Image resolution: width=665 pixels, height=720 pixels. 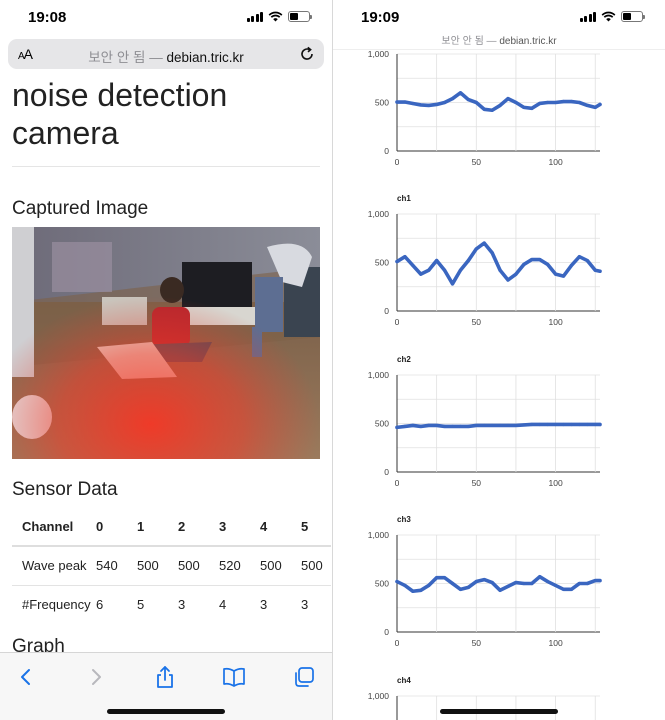 What do you see at coordinates (120, 114) in the screenshot?
I see `page-title: noise detection camera` at bounding box center [120, 114].